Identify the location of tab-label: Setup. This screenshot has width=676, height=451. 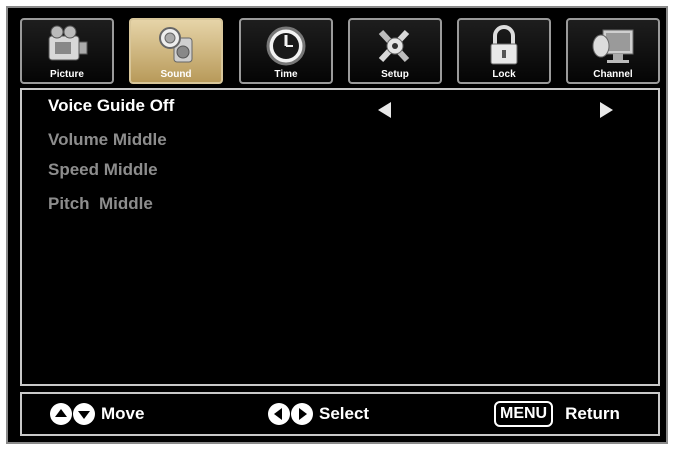
(395, 74).